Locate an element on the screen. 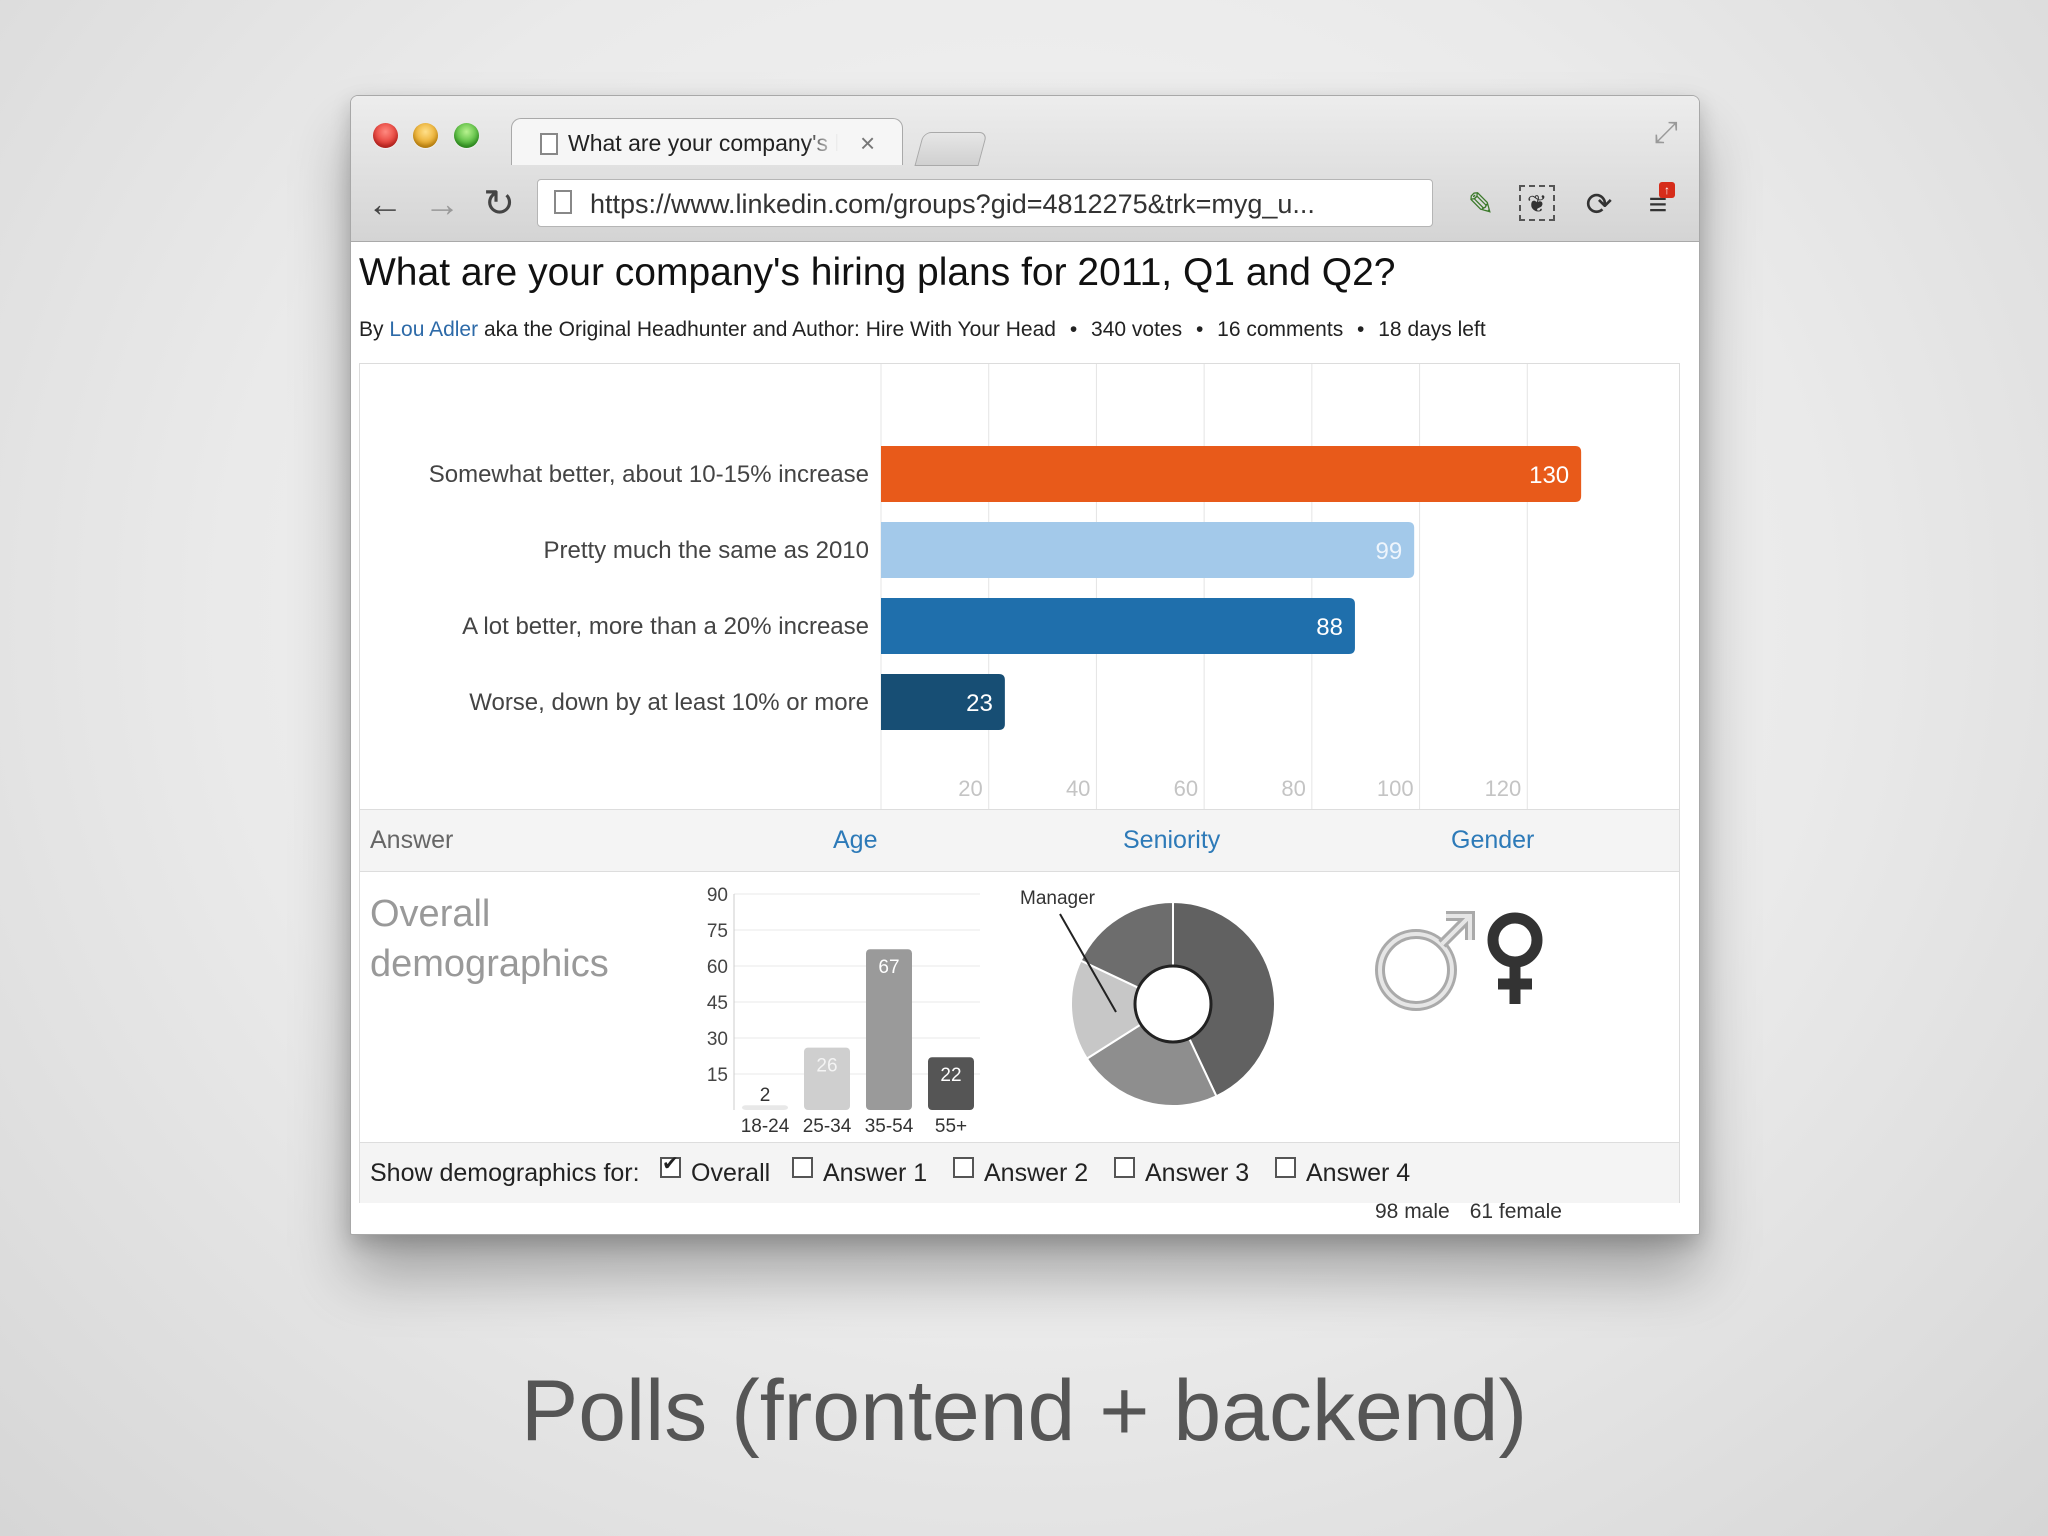 This screenshot has height=1536, width=2048. filter-answer-3-checkbox: Answer 3 is located at coordinates (1181, 1172).